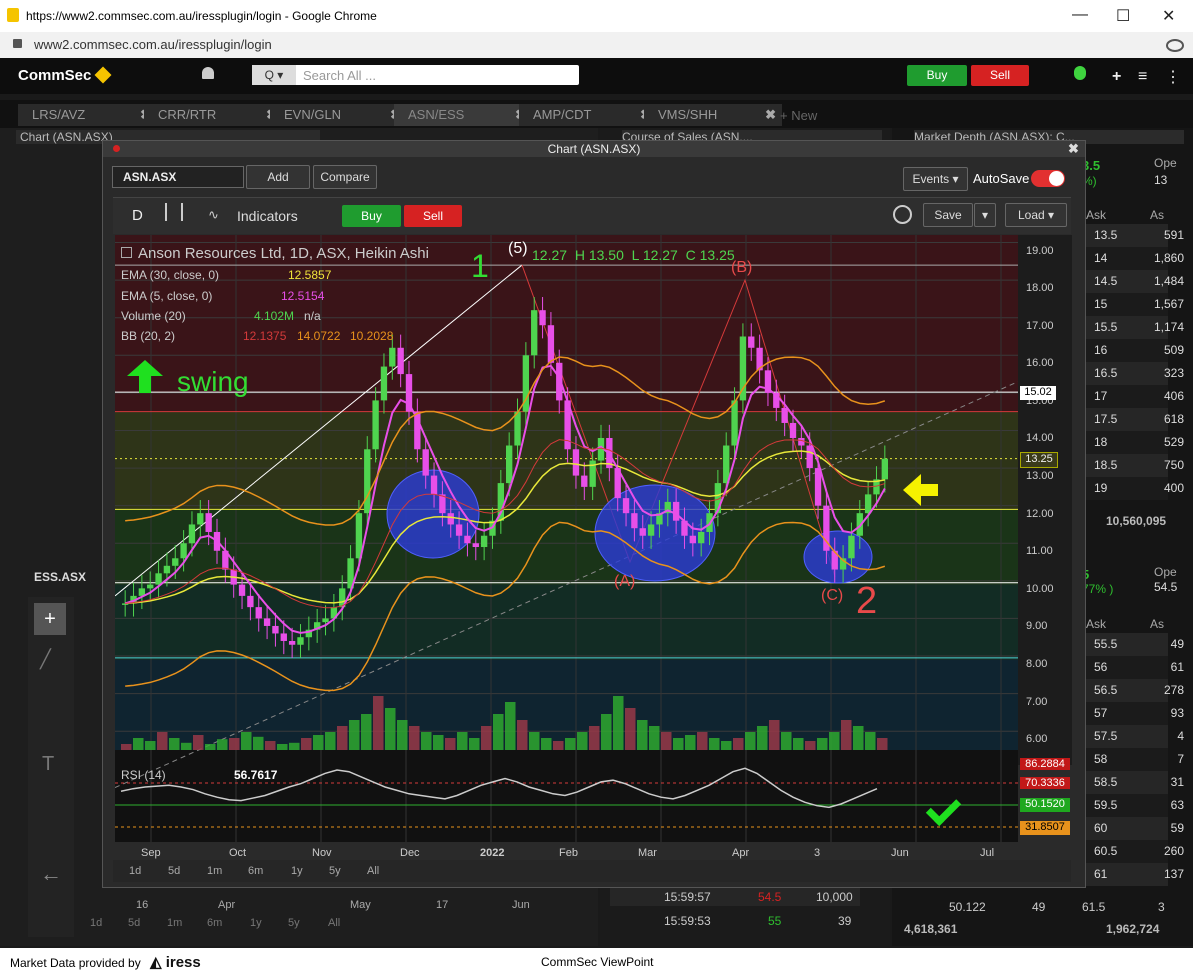  I want to click on depth-row: 14 1,860, so click(1133, 258).